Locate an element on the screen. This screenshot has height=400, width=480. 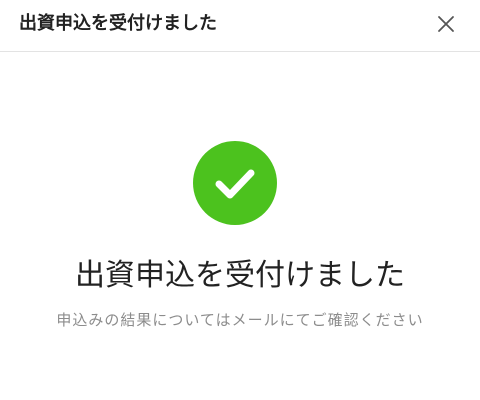
close-button is located at coordinates (446, 24).